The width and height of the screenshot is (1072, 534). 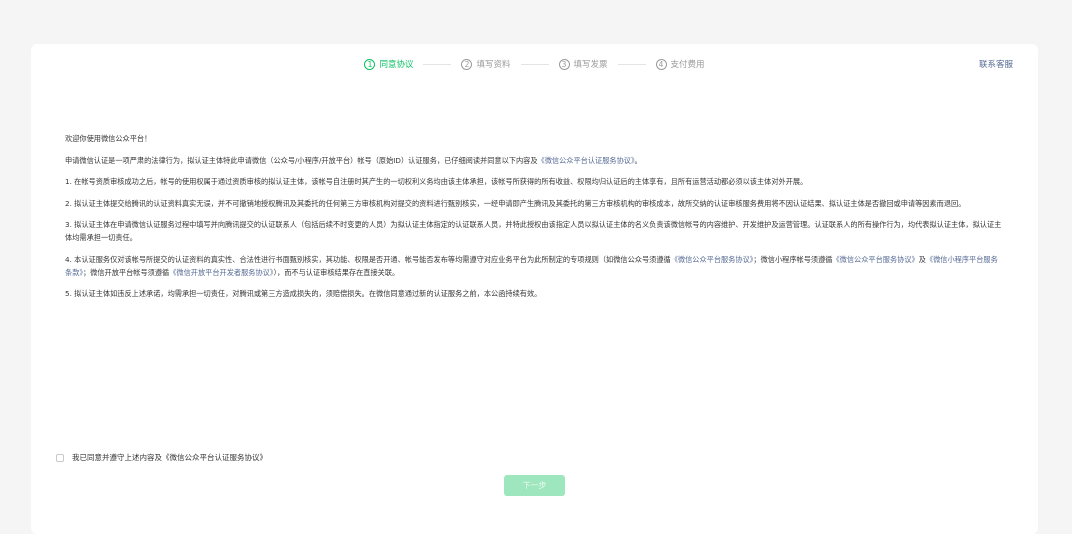 What do you see at coordinates (117, 457) in the screenshot?
I see `agree-label: 我已同意并遵守上述内容及` at bounding box center [117, 457].